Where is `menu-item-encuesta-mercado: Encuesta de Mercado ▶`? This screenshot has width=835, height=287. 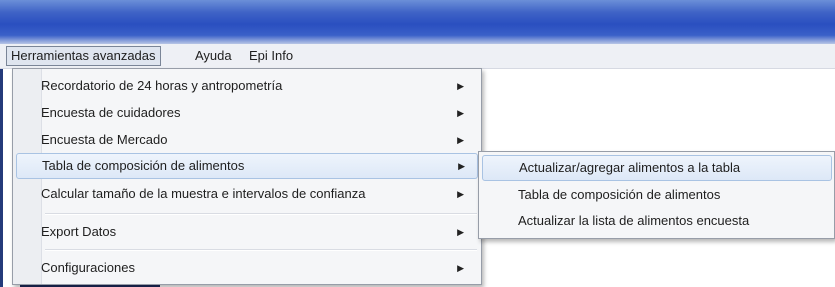 menu-item-encuesta-mercado: Encuesta de Mercado ▶ is located at coordinates (246, 140).